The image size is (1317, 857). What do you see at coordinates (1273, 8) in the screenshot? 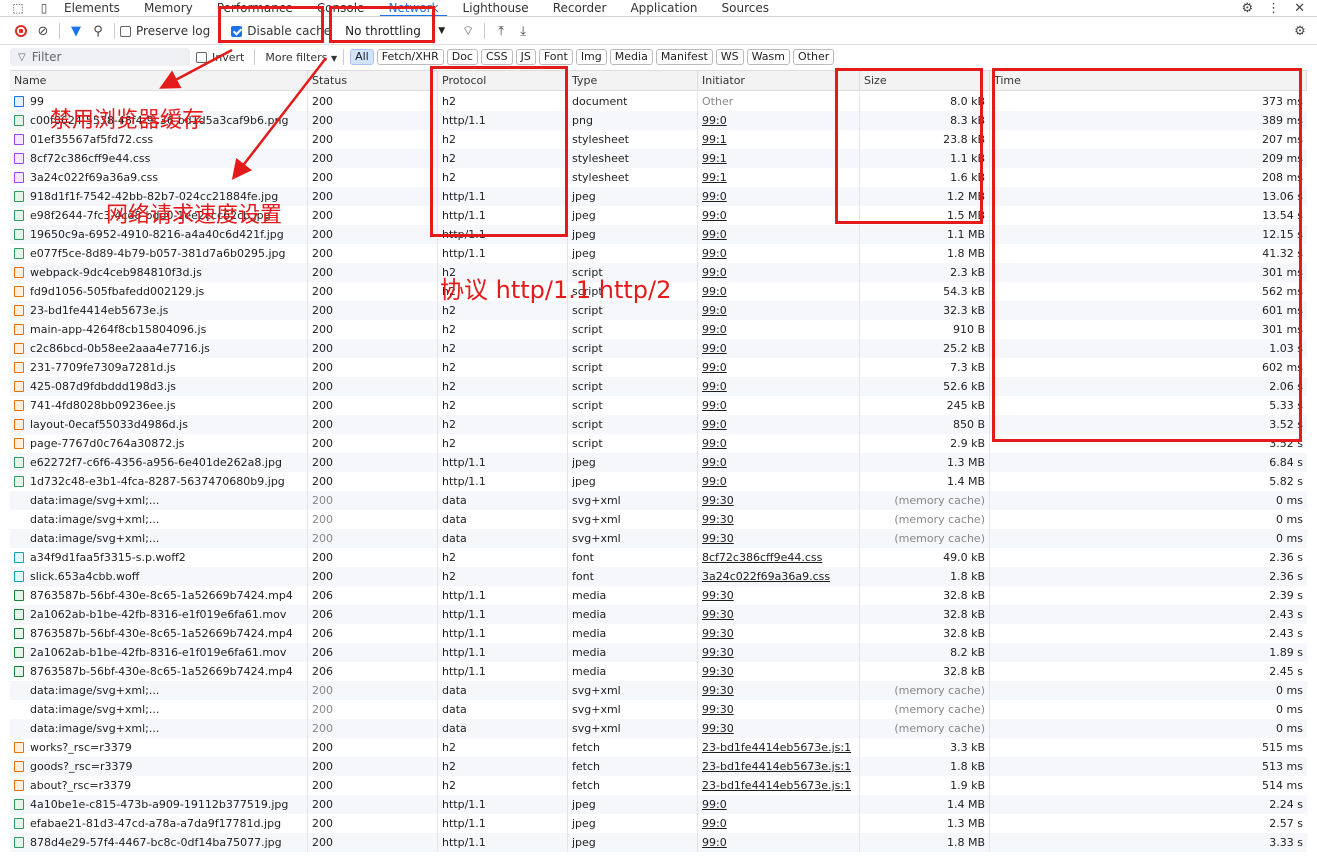
I see `more-options-icon: ⋮` at bounding box center [1273, 8].